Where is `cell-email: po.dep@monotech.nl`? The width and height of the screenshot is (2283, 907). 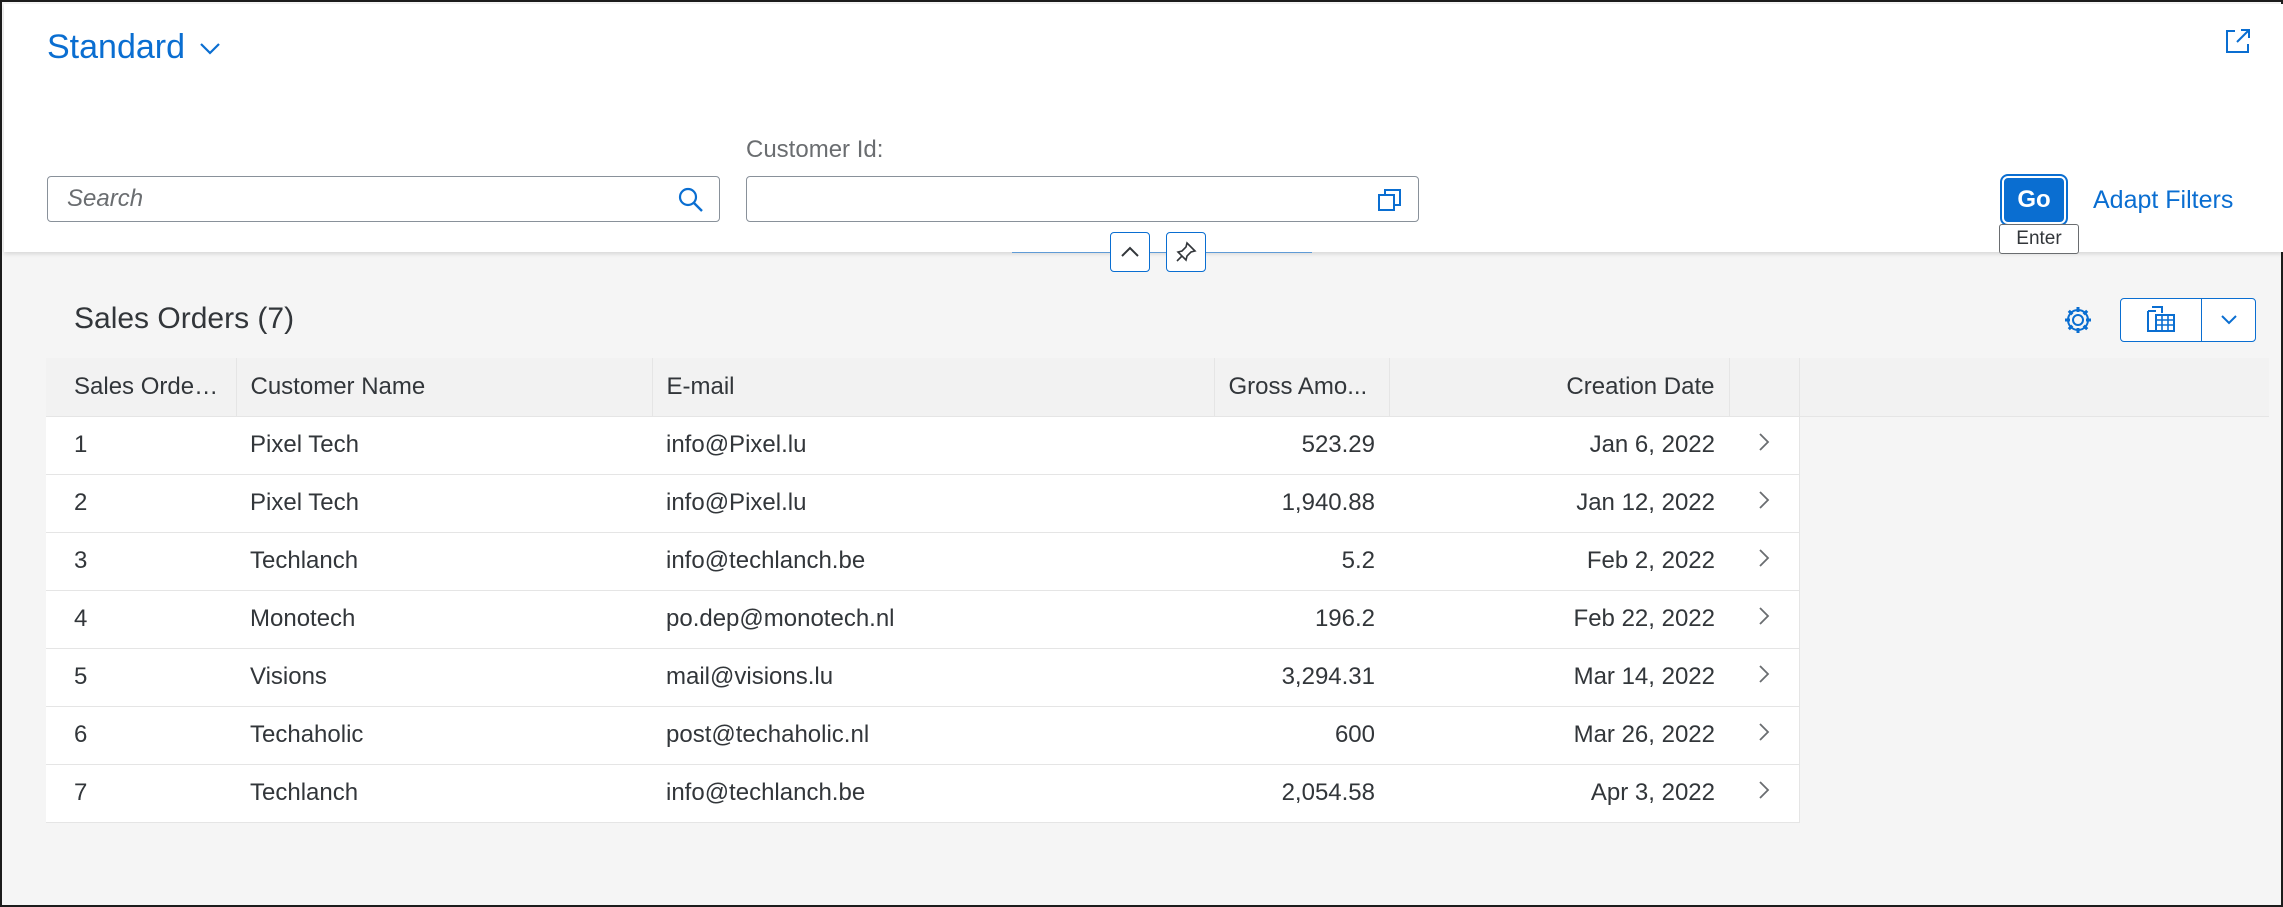
cell-email: po.dep@monotech.nl is located at coordinates (933, 619).